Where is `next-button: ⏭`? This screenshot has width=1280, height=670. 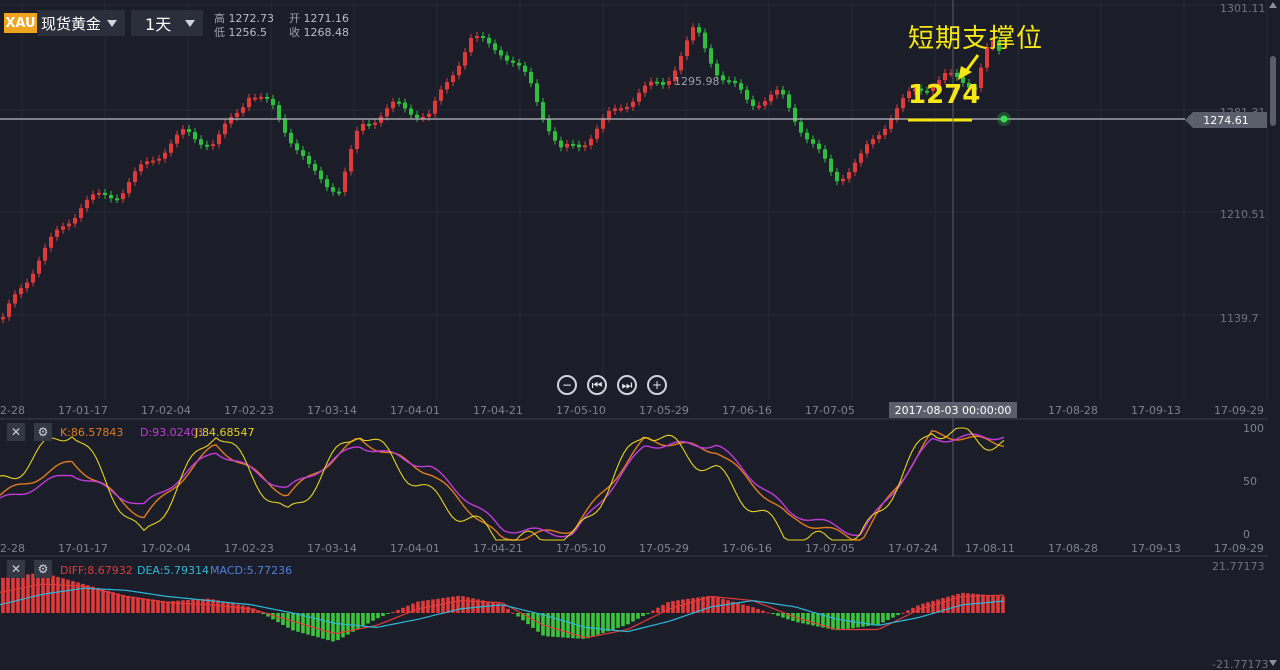 next-button: ⏭ is located at coordinates (627, 385).